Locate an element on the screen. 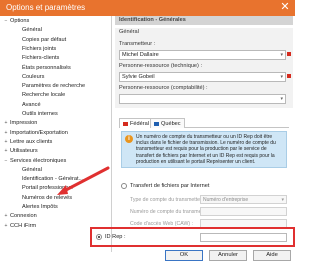 Image resolution: width=320 pixels, height=267 pixels. transmetteur-select: Michel Dallaire ▾ is located at coordinates (202, 55).